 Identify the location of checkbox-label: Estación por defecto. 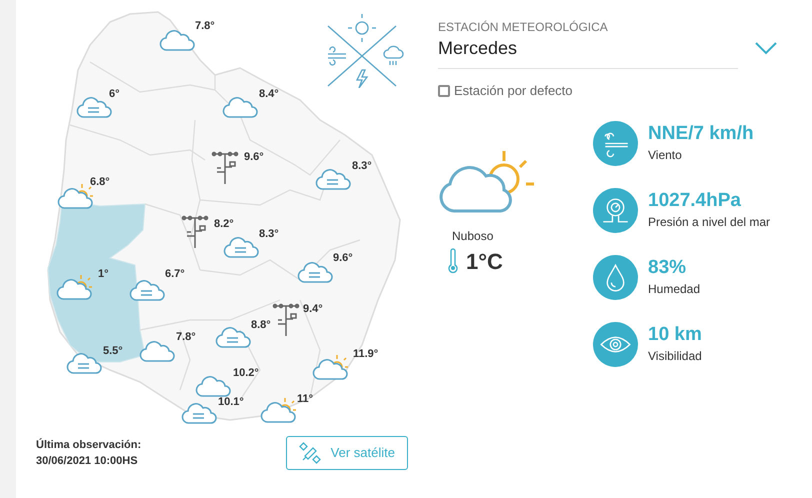
(513, 91).